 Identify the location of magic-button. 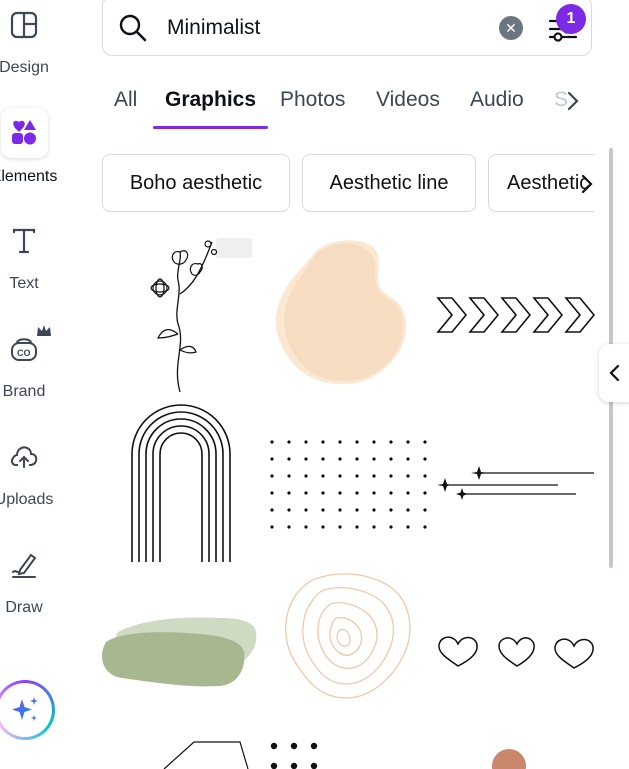
(27, 710).